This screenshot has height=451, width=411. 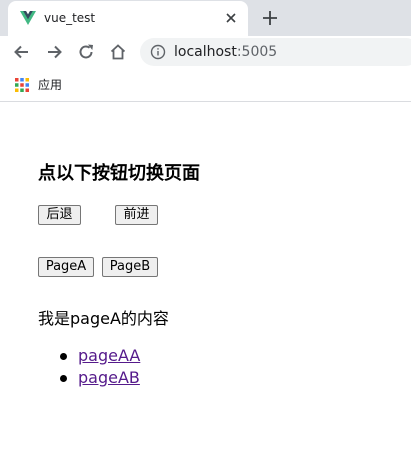 I want to click on tab-title: vue_test, so click(x=70, y=18).